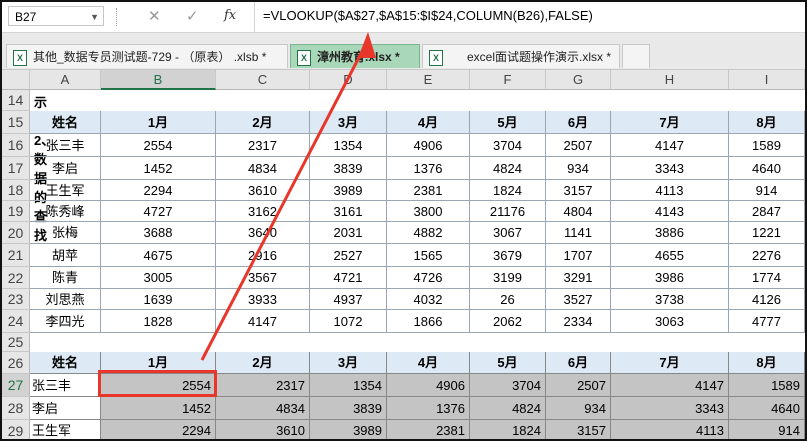 This screenshot has width=807, height=441. I want to click on arrow-head, so click(367, 45).